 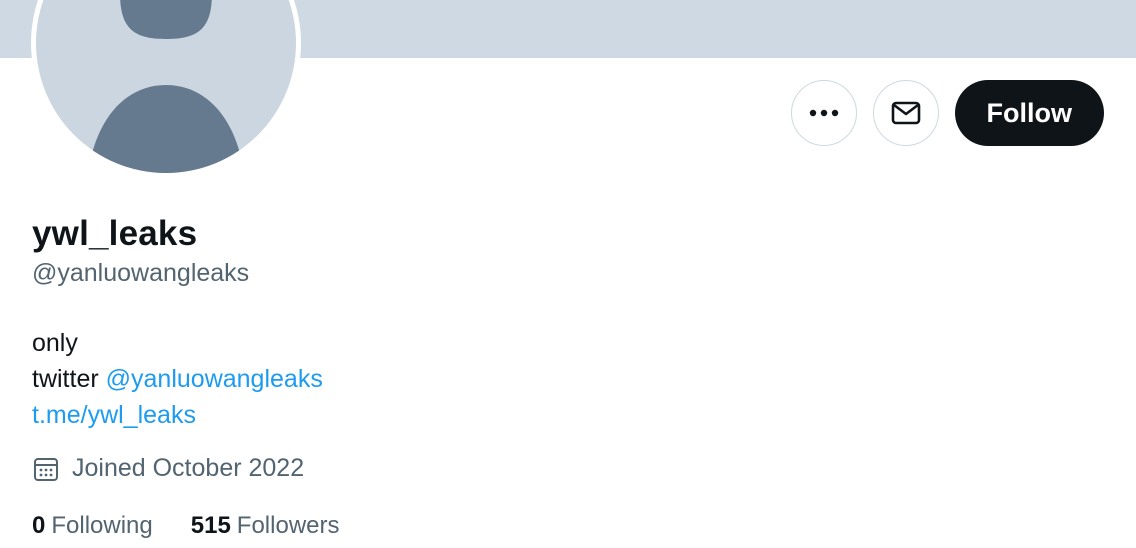 What do you see at coordinates (46, 469) in the screenshot?
I see `calendar-icon` at bounding box center [46, 469].